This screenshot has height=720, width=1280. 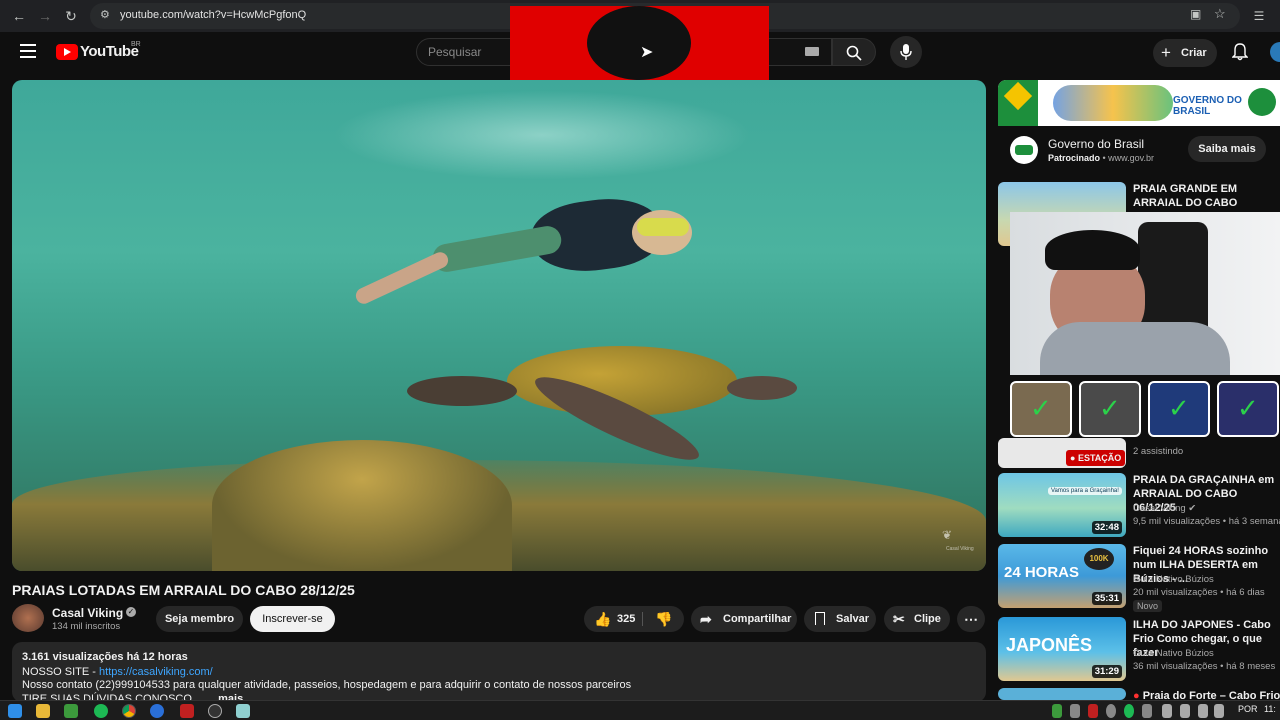 I want to click on back-arrow-icon: ←, so click(x=19, y=16).